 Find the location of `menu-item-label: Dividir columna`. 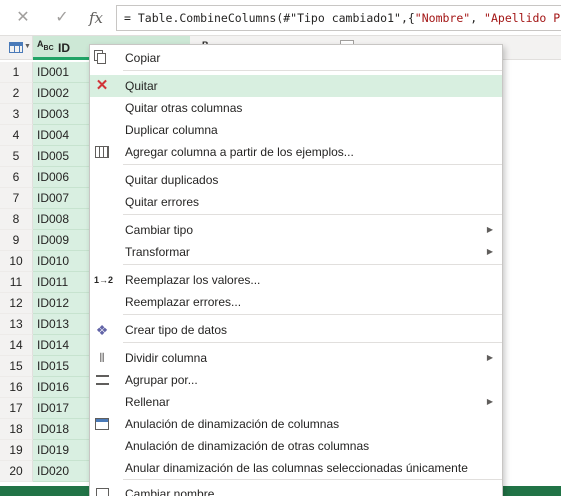

menu-item-label: Dividir columna is located at coordinates (166, 358).